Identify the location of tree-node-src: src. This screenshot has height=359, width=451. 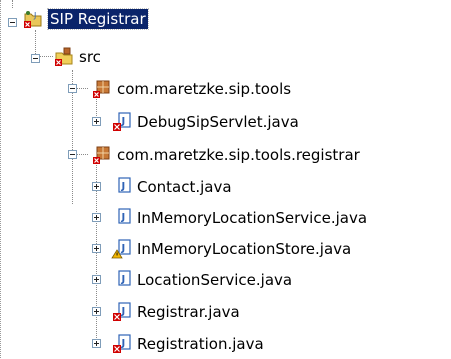
(100, 57).